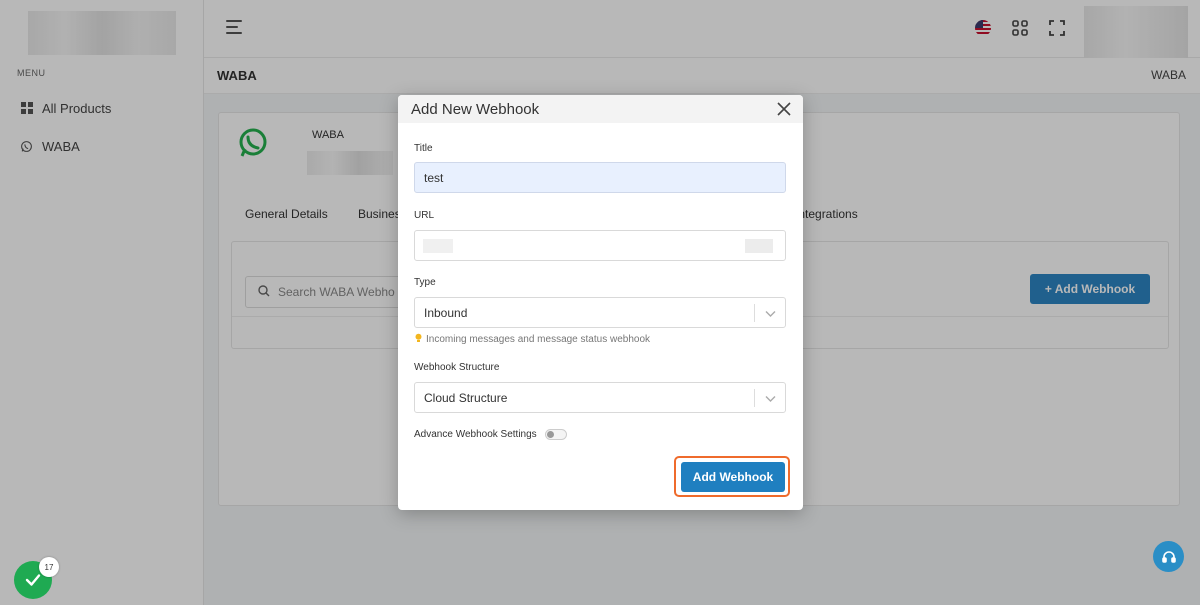  What do you see at coordinates (600, 109) in the screenshot?
I see `modal-header: Add New Webhook` at bounding box center [600, 109].